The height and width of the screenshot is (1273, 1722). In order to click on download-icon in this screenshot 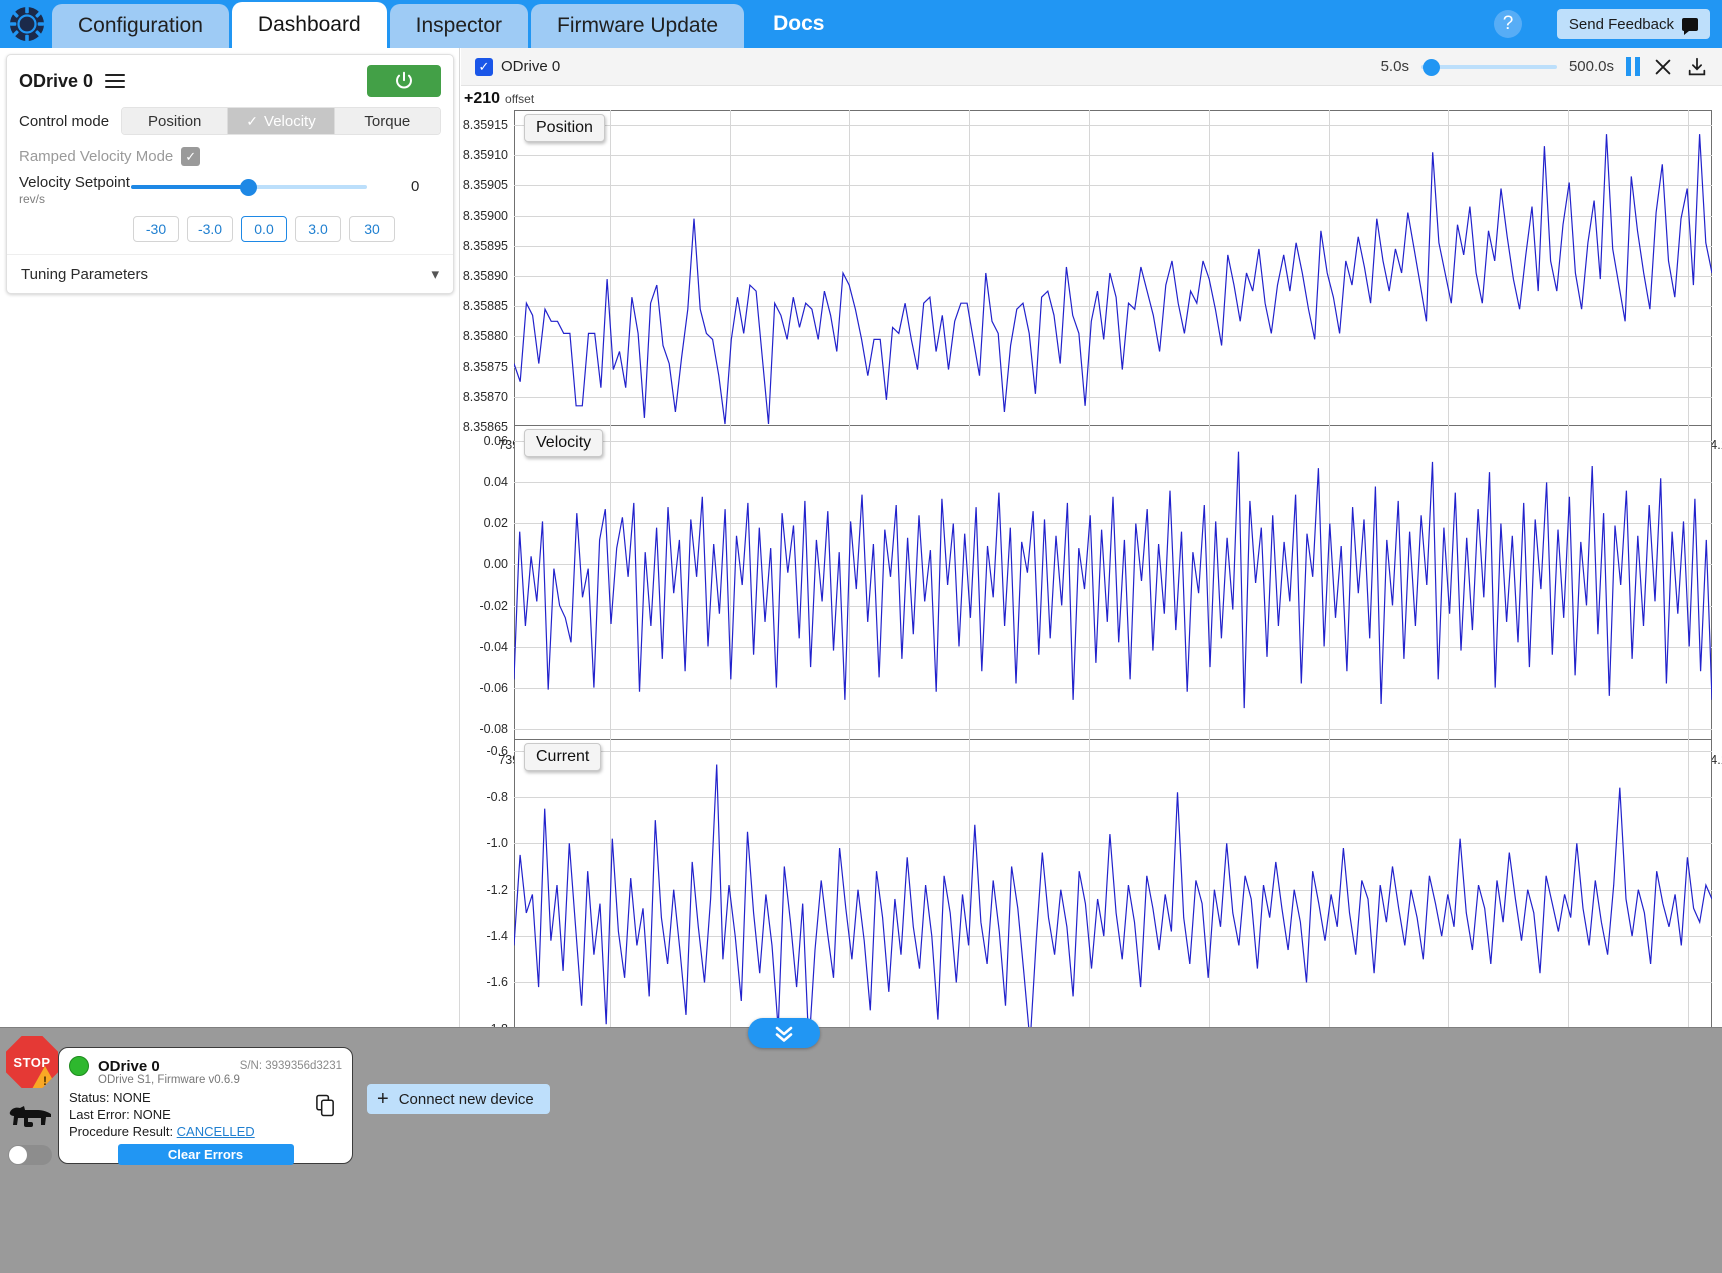, I will do `click(1697, 67)`.